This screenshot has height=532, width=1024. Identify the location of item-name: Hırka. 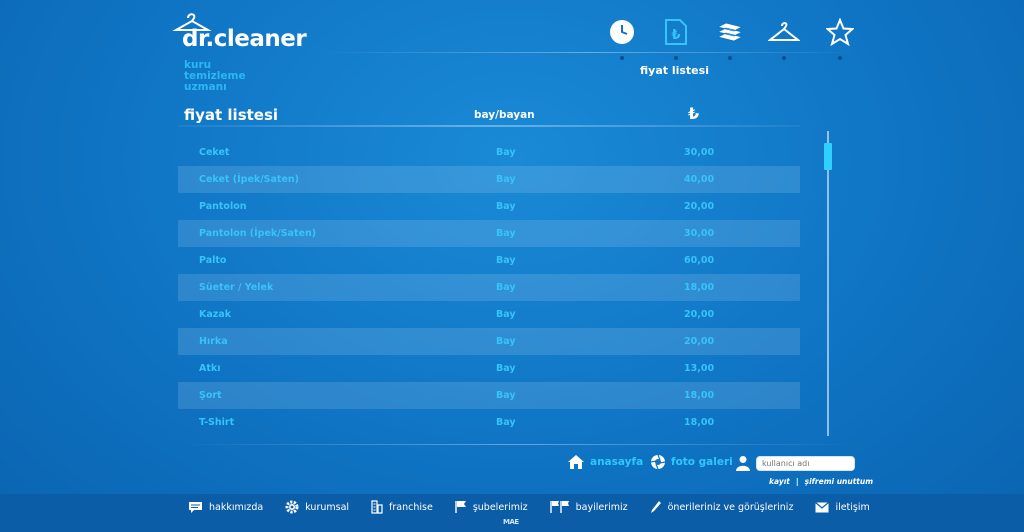
(213, 341).